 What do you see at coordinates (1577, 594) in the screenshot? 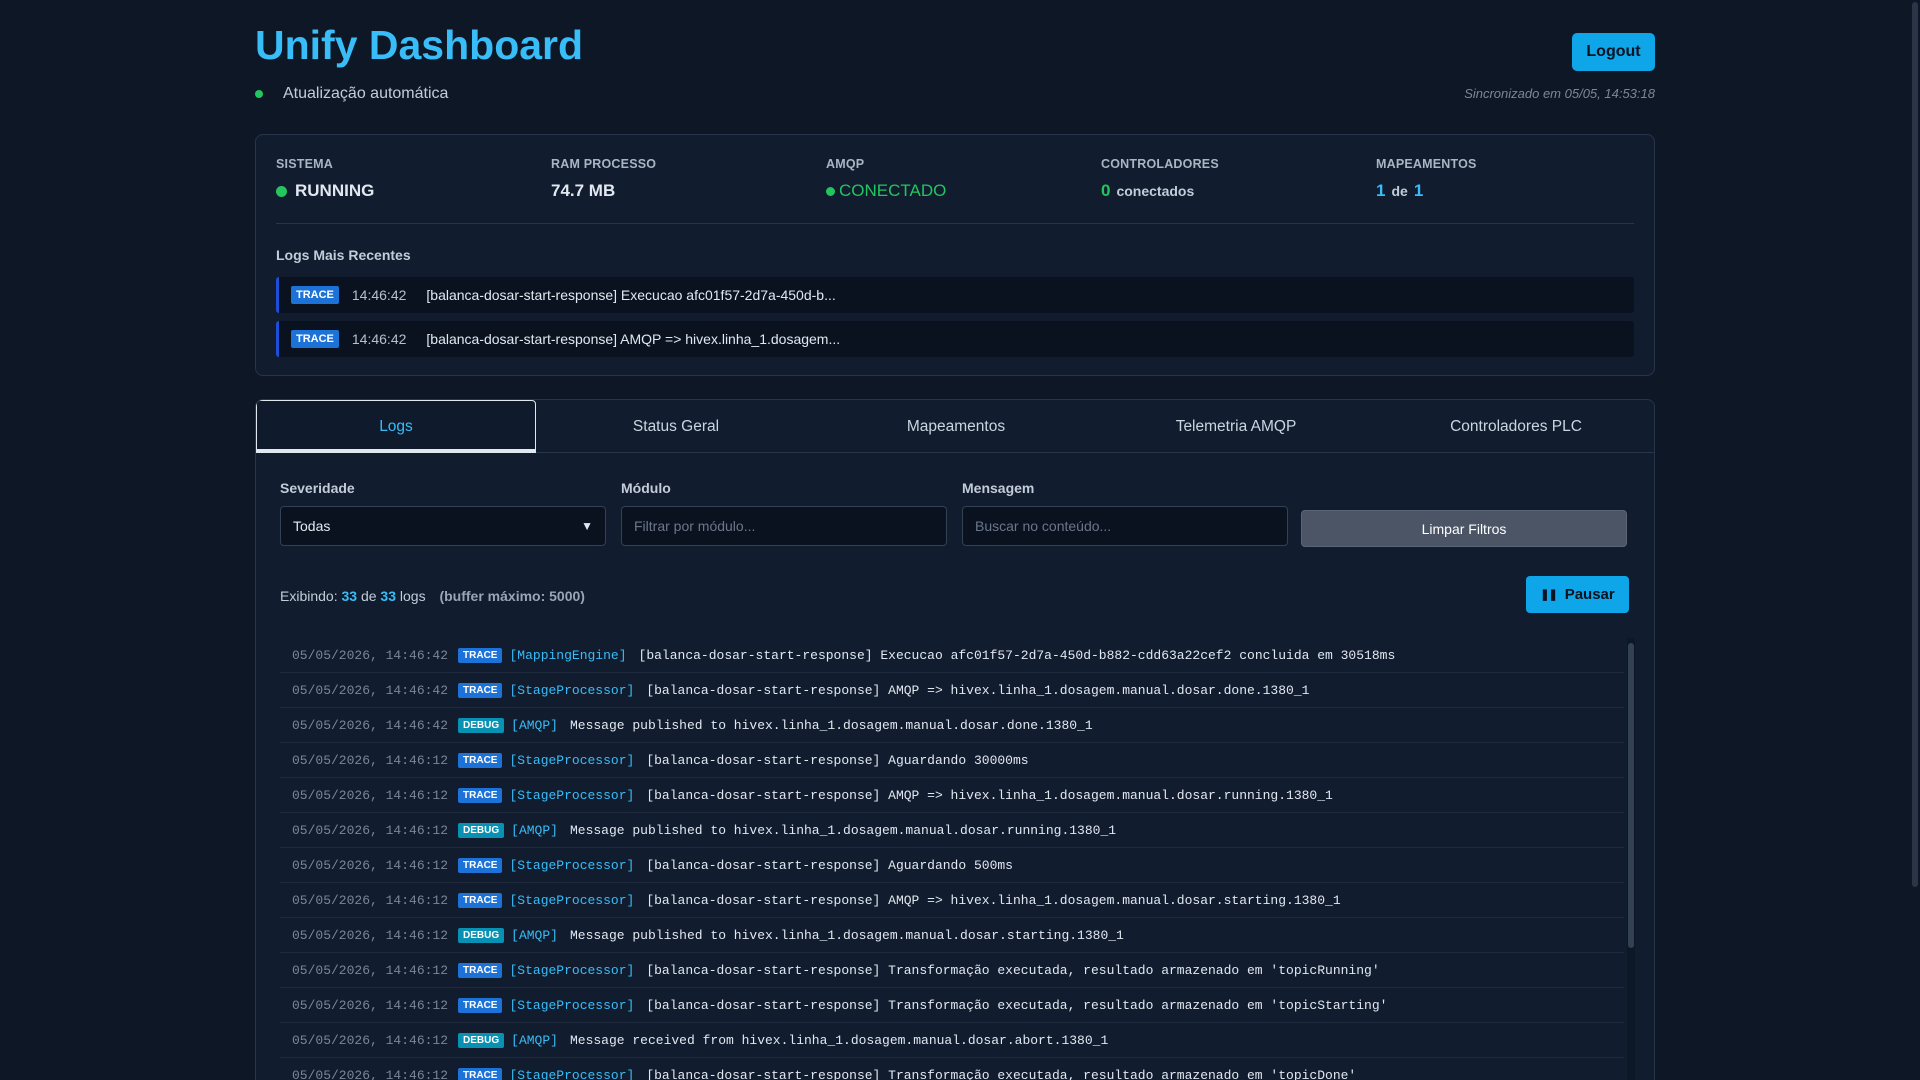
I see `pause-button: ❚❚ Pausar` at bounding box center [1577, 594].